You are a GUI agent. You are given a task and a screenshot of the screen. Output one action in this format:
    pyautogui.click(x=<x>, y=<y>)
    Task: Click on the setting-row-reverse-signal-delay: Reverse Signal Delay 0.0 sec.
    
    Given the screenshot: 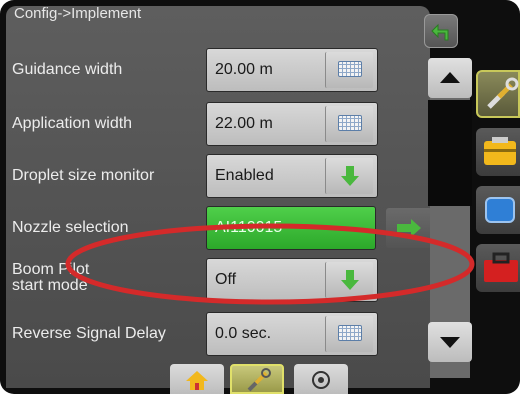 What is the action you would take?
    pyautogui.click(x=218, y=335)
    